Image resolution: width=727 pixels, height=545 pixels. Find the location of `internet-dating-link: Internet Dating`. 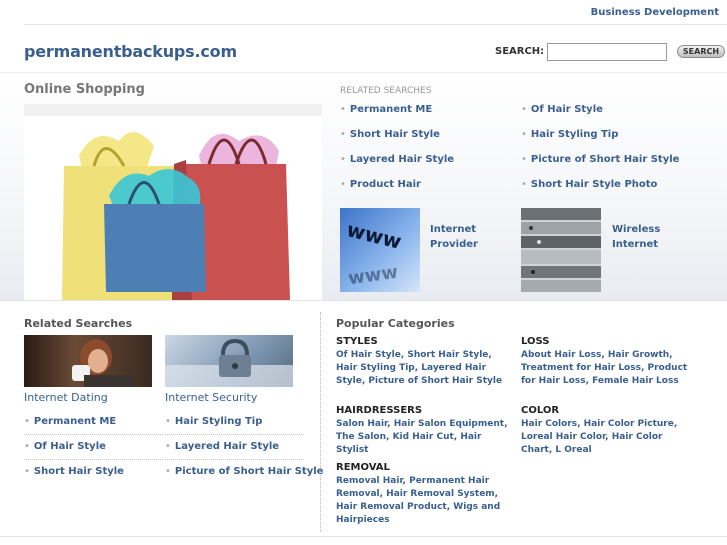

internet-dating-link: Internet Dating is located at coordinates (66, 397).